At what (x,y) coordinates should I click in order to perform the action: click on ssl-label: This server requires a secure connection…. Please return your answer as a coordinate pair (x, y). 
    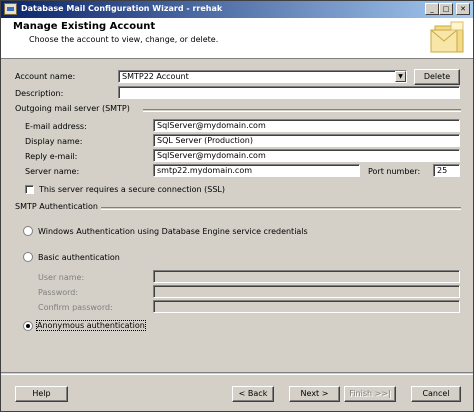
    Looking at the image, I should click on (132, 189).